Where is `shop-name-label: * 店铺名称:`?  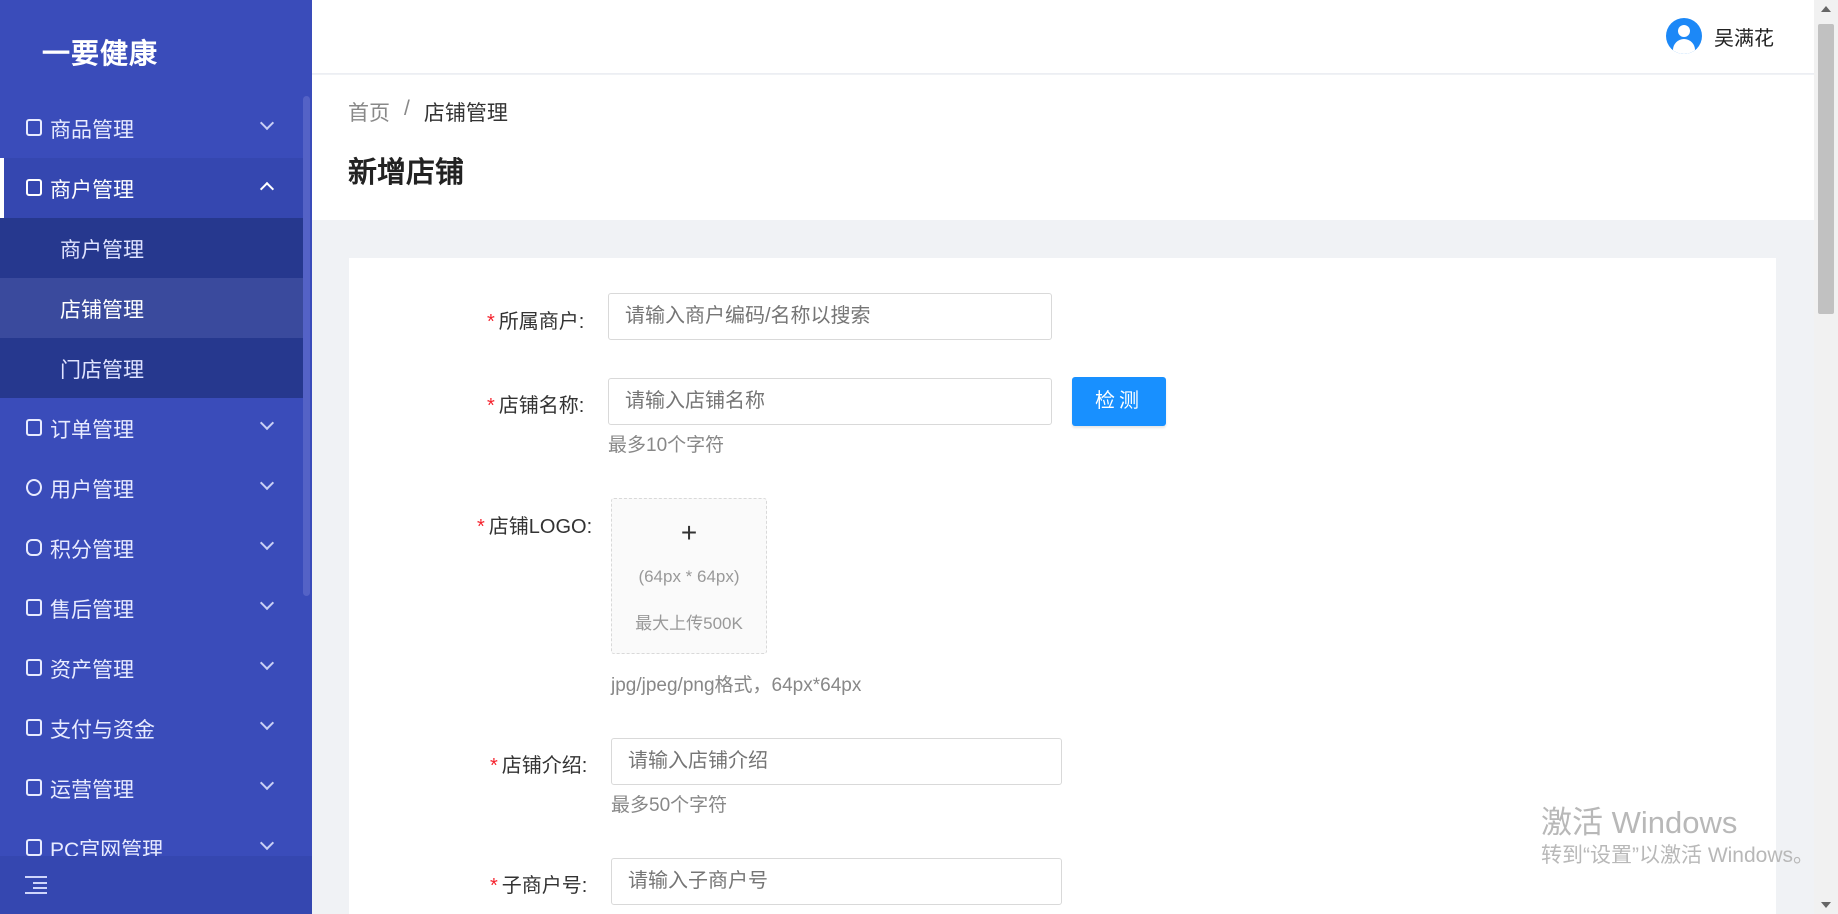
shop-name-label: * 店铺名称: is located at coordinates (536, 406).